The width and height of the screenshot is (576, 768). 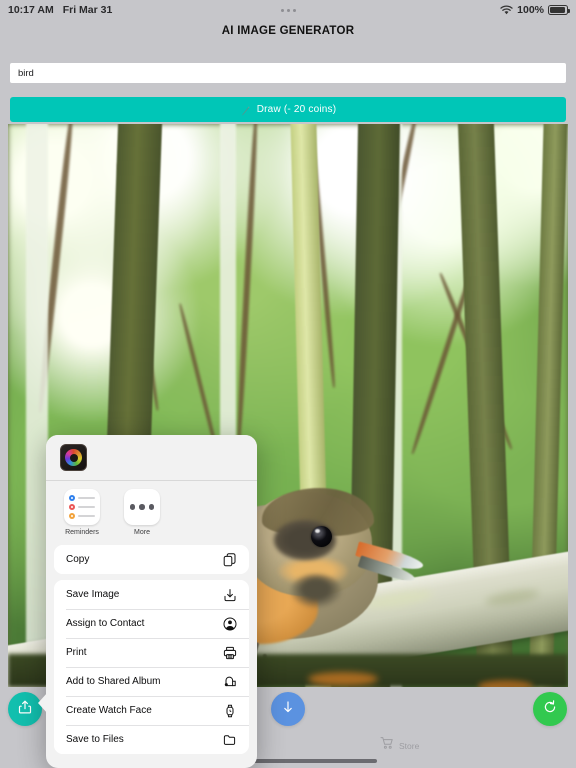 I want to click on share-menu-group-copy: Copy, so click(x=151, y=559).